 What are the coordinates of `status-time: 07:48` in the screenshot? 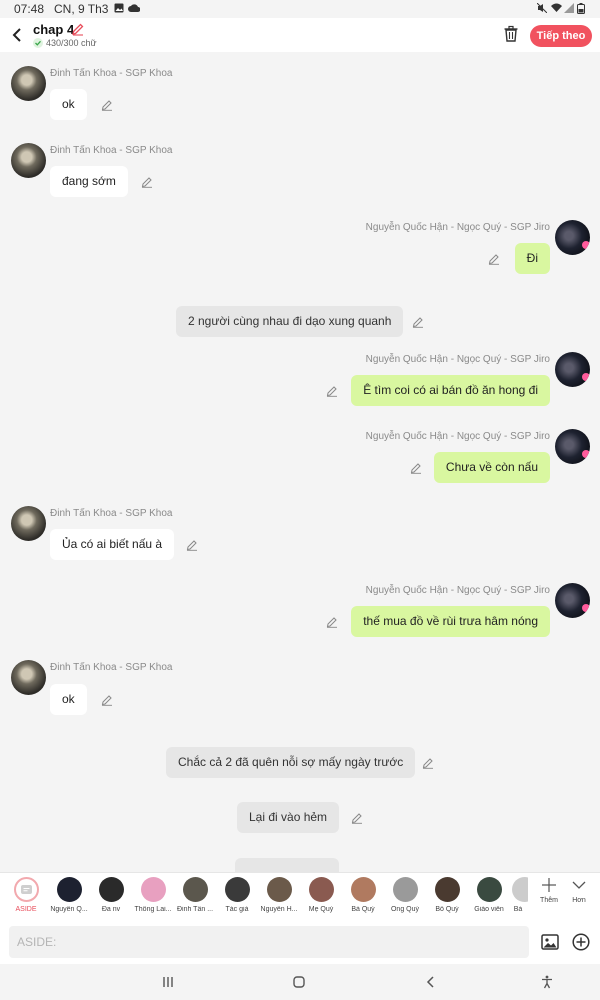 It's located at (29, 9).